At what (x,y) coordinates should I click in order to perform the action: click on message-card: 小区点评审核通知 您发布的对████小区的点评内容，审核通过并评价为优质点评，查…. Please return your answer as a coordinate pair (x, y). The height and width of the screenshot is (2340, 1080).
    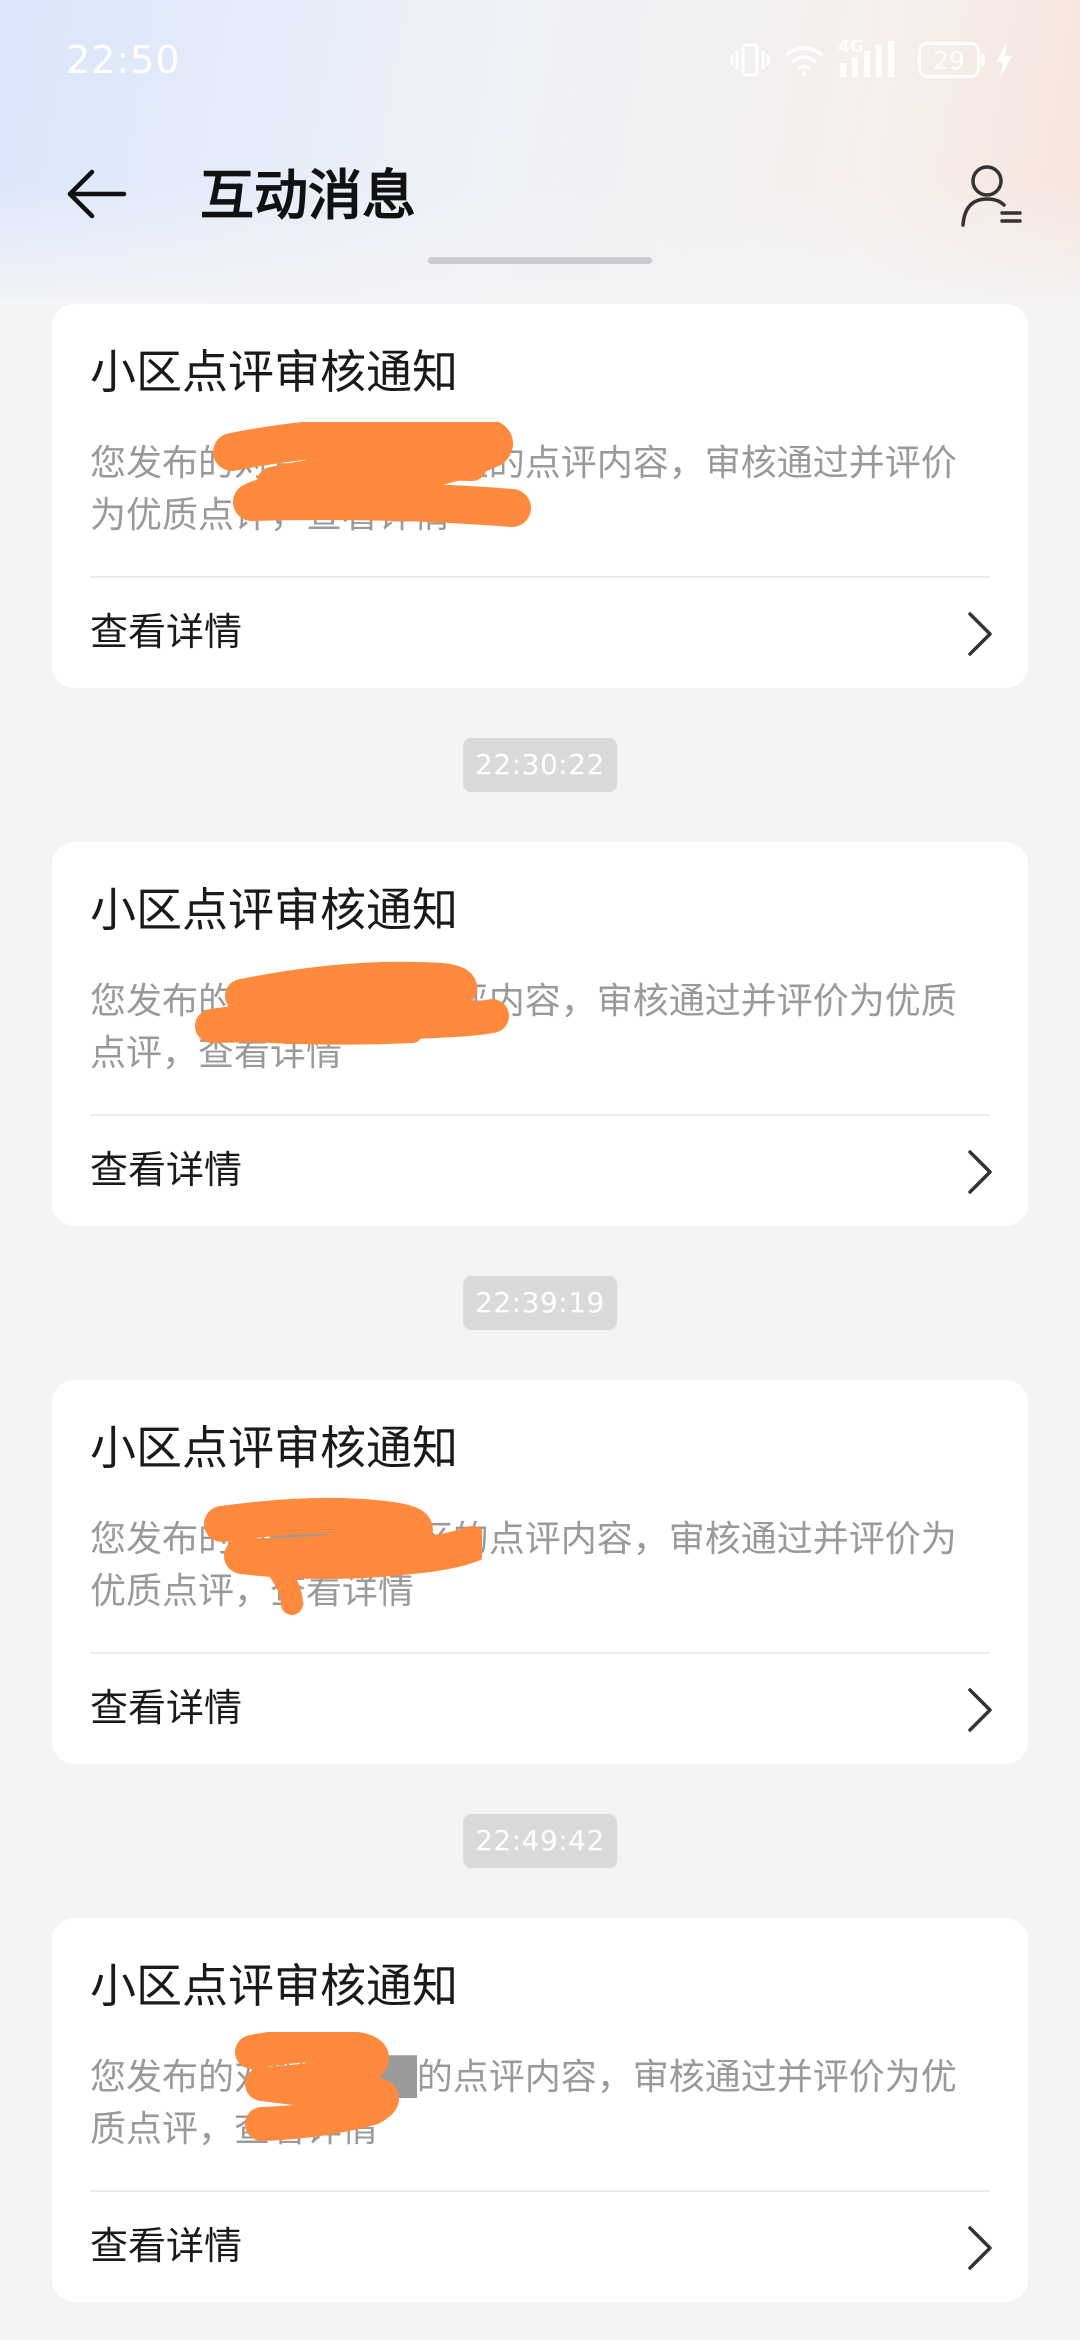
    Looking at the image, I should click on (540, 1572).